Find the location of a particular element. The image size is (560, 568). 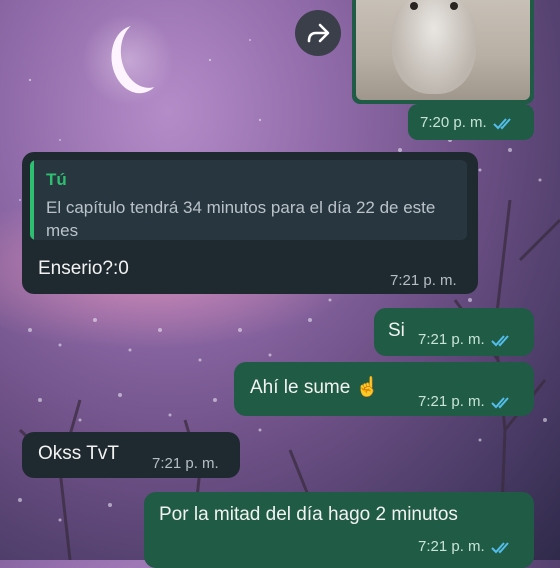

message-text: Okss TvT is located at coordinates (78, 453).